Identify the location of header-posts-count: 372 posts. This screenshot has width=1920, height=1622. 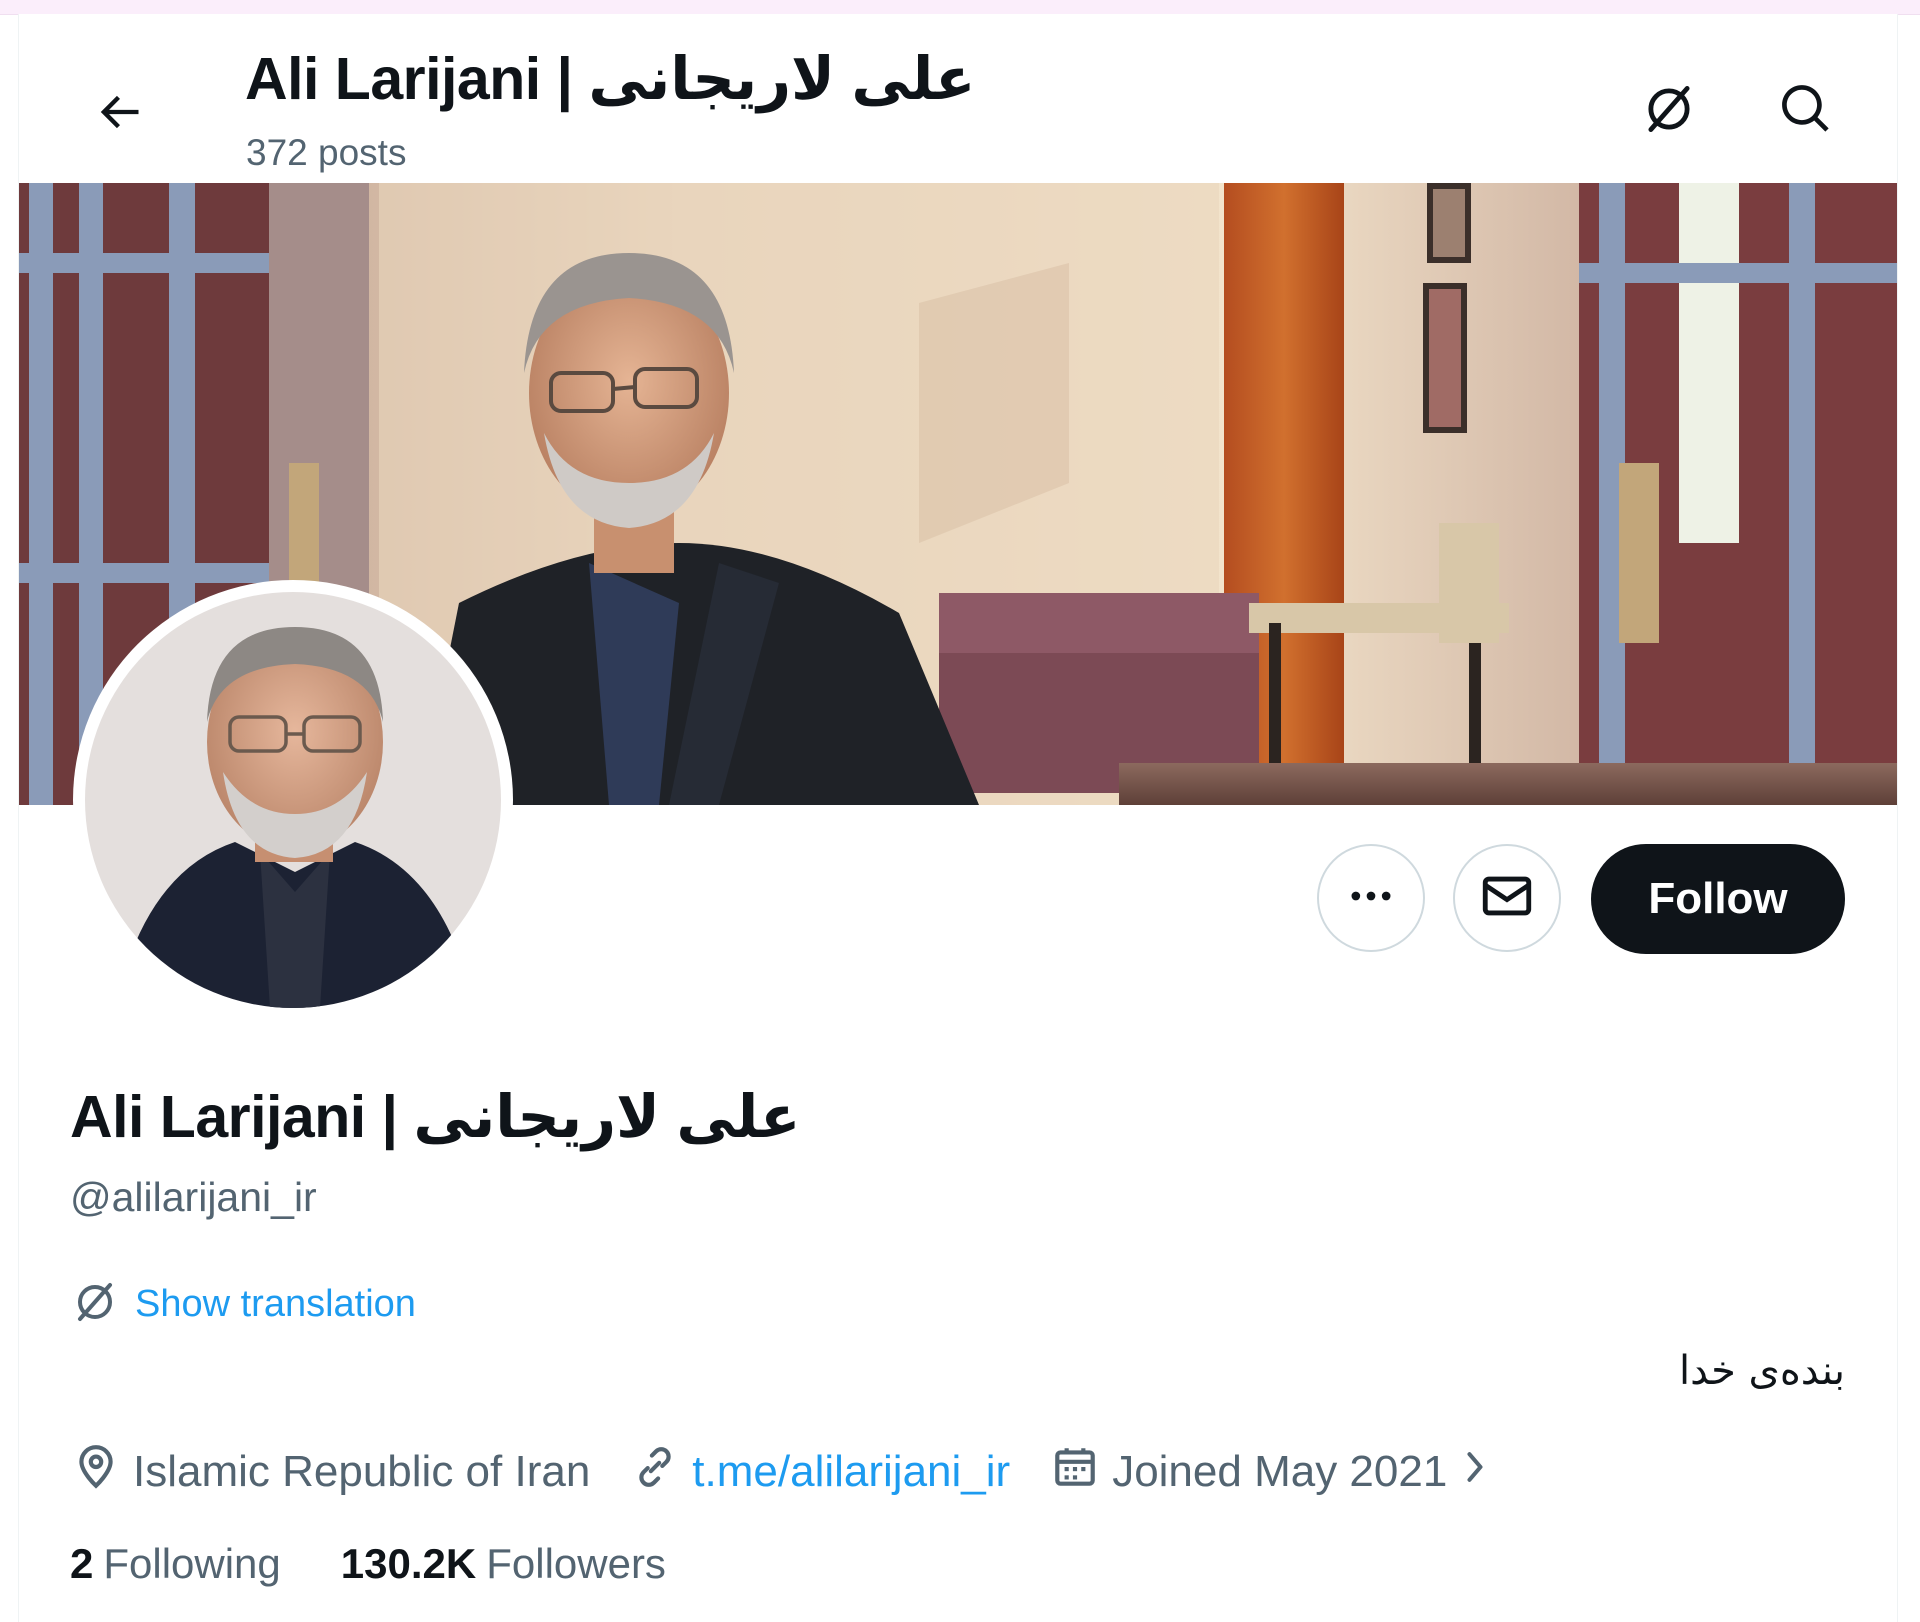
(326, 152).